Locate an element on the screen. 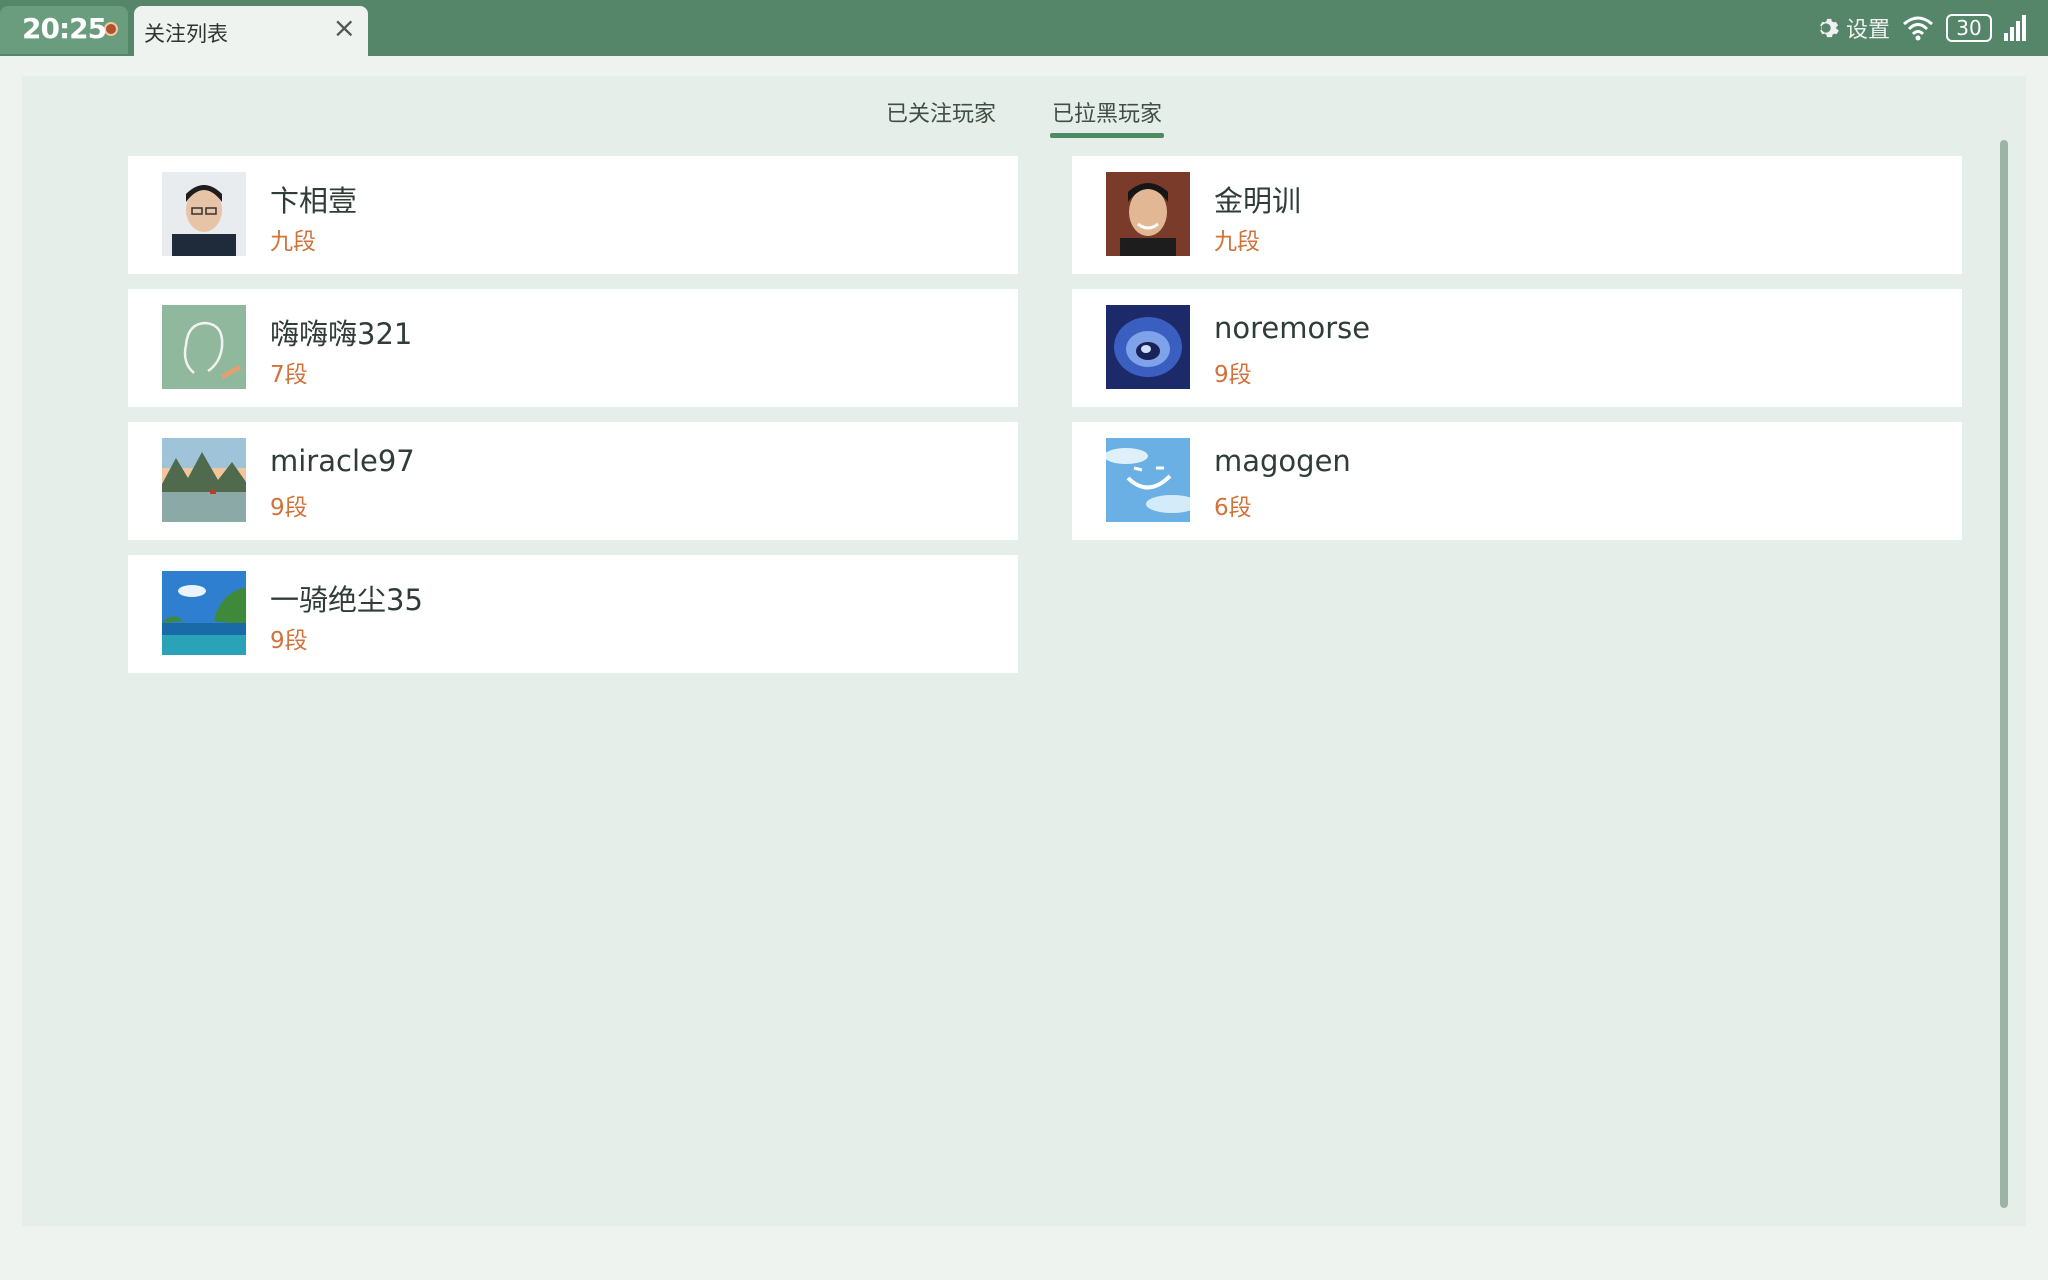  scrollbar is located at coordinates (2004, 674).